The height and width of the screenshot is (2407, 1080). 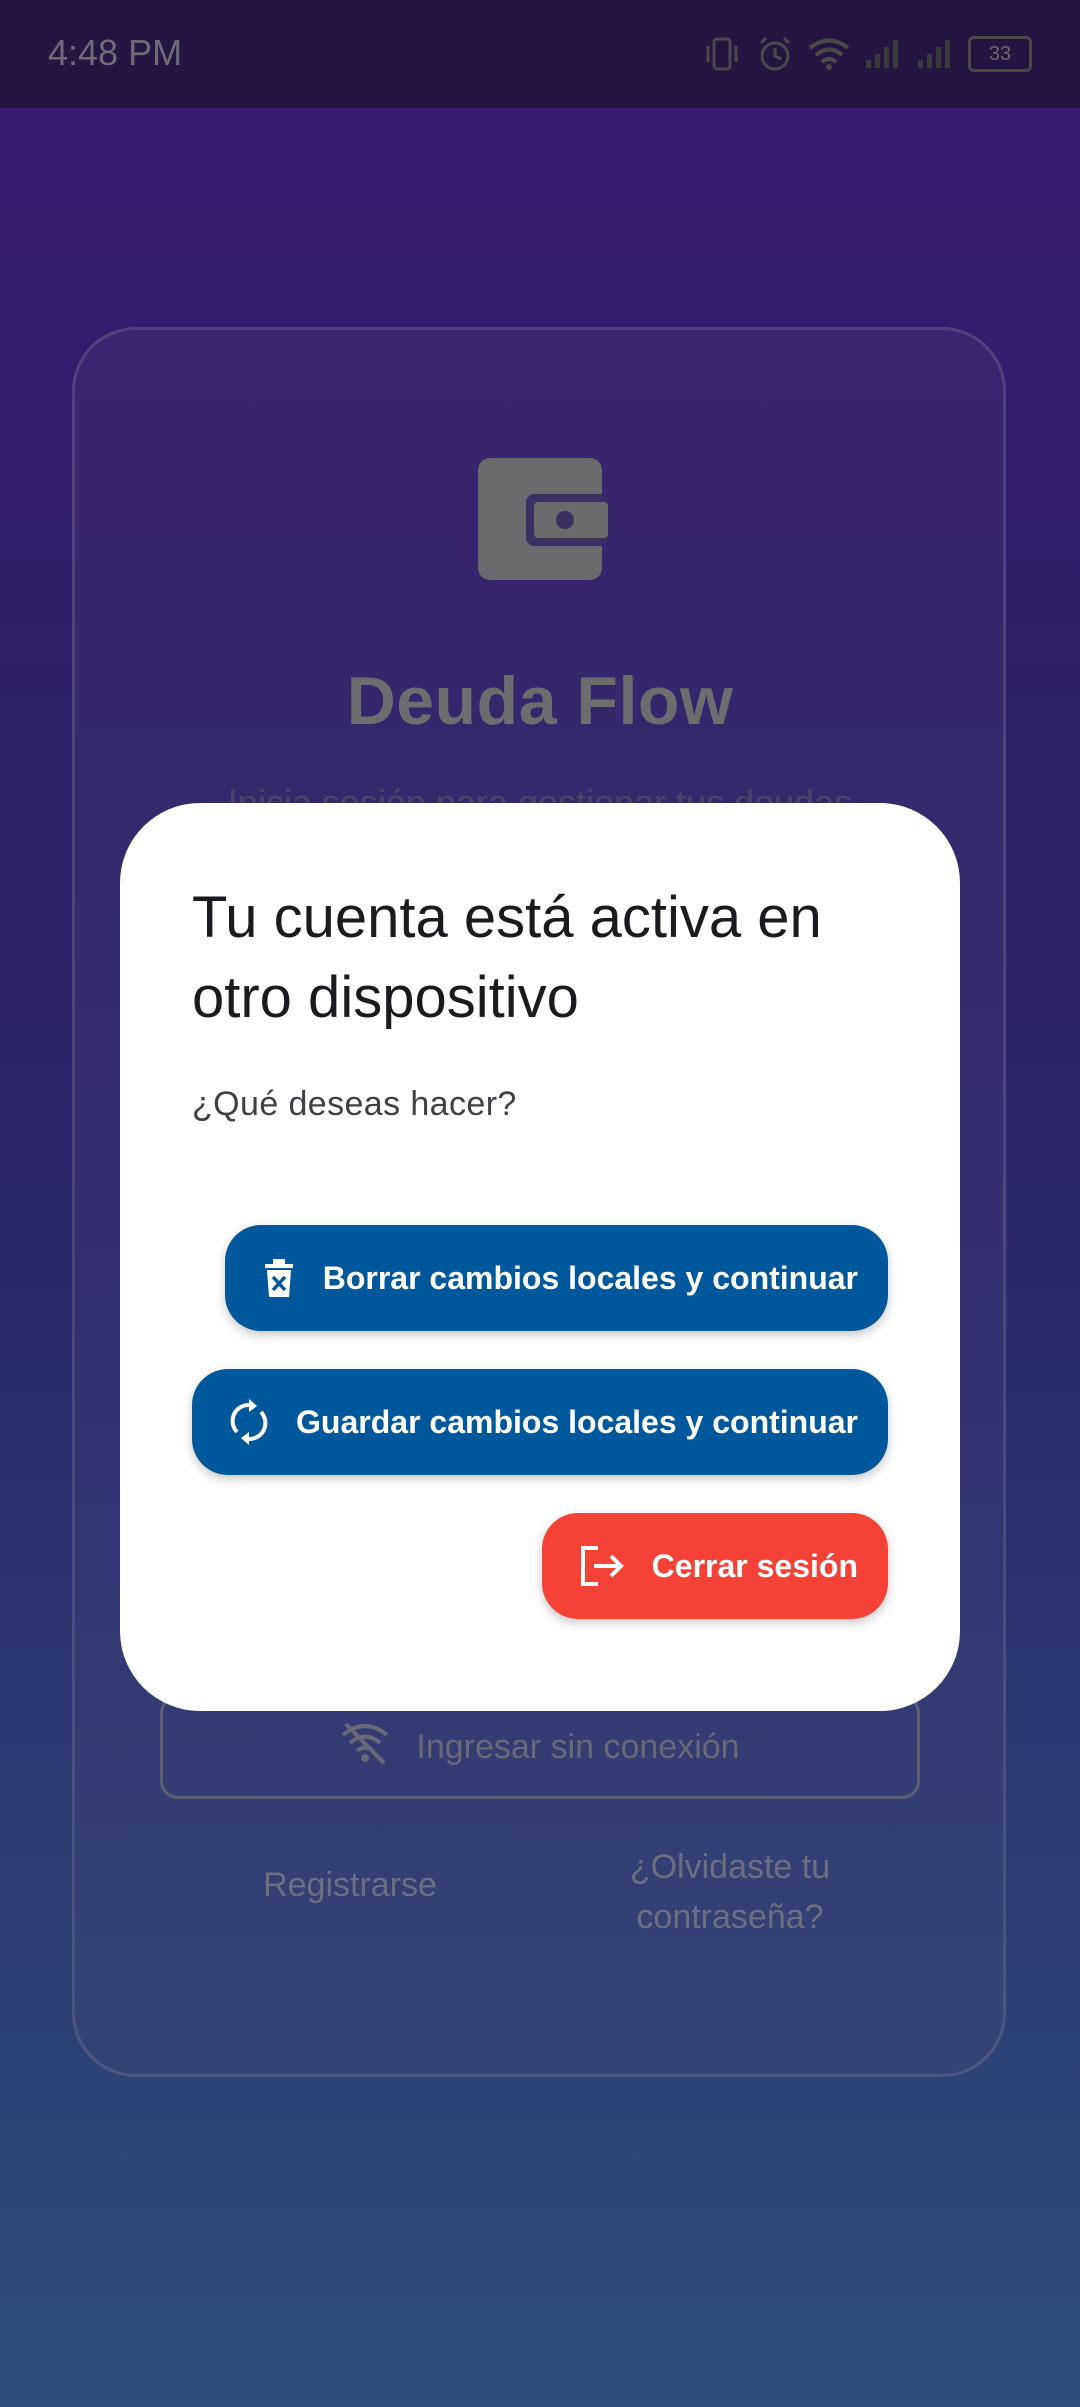 I want to click on discard-local-changes-label: Borrar cambios locales y continuar, so click(x=590, y=1277).